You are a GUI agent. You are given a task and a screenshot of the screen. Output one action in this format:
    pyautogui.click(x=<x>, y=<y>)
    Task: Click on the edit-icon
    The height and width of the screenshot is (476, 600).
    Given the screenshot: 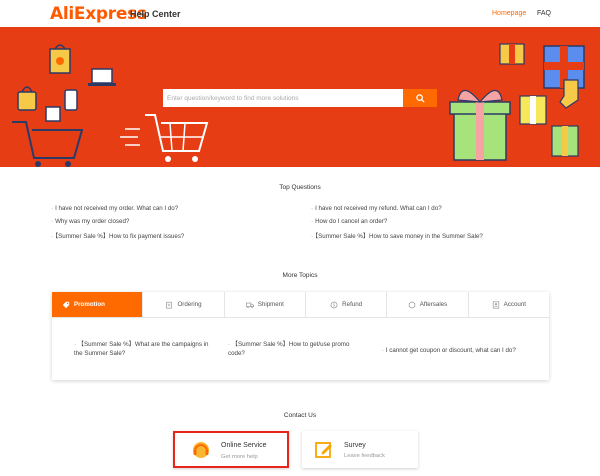 What is the action you would take?
    pyautogui.click(x=323, y=450)
    